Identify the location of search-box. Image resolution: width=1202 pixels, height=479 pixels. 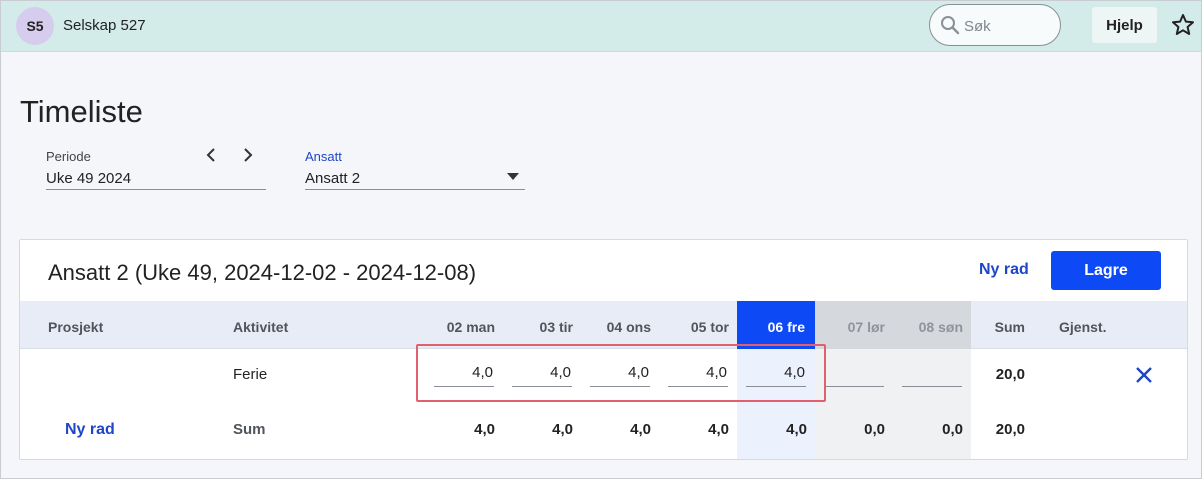
(995, 25).